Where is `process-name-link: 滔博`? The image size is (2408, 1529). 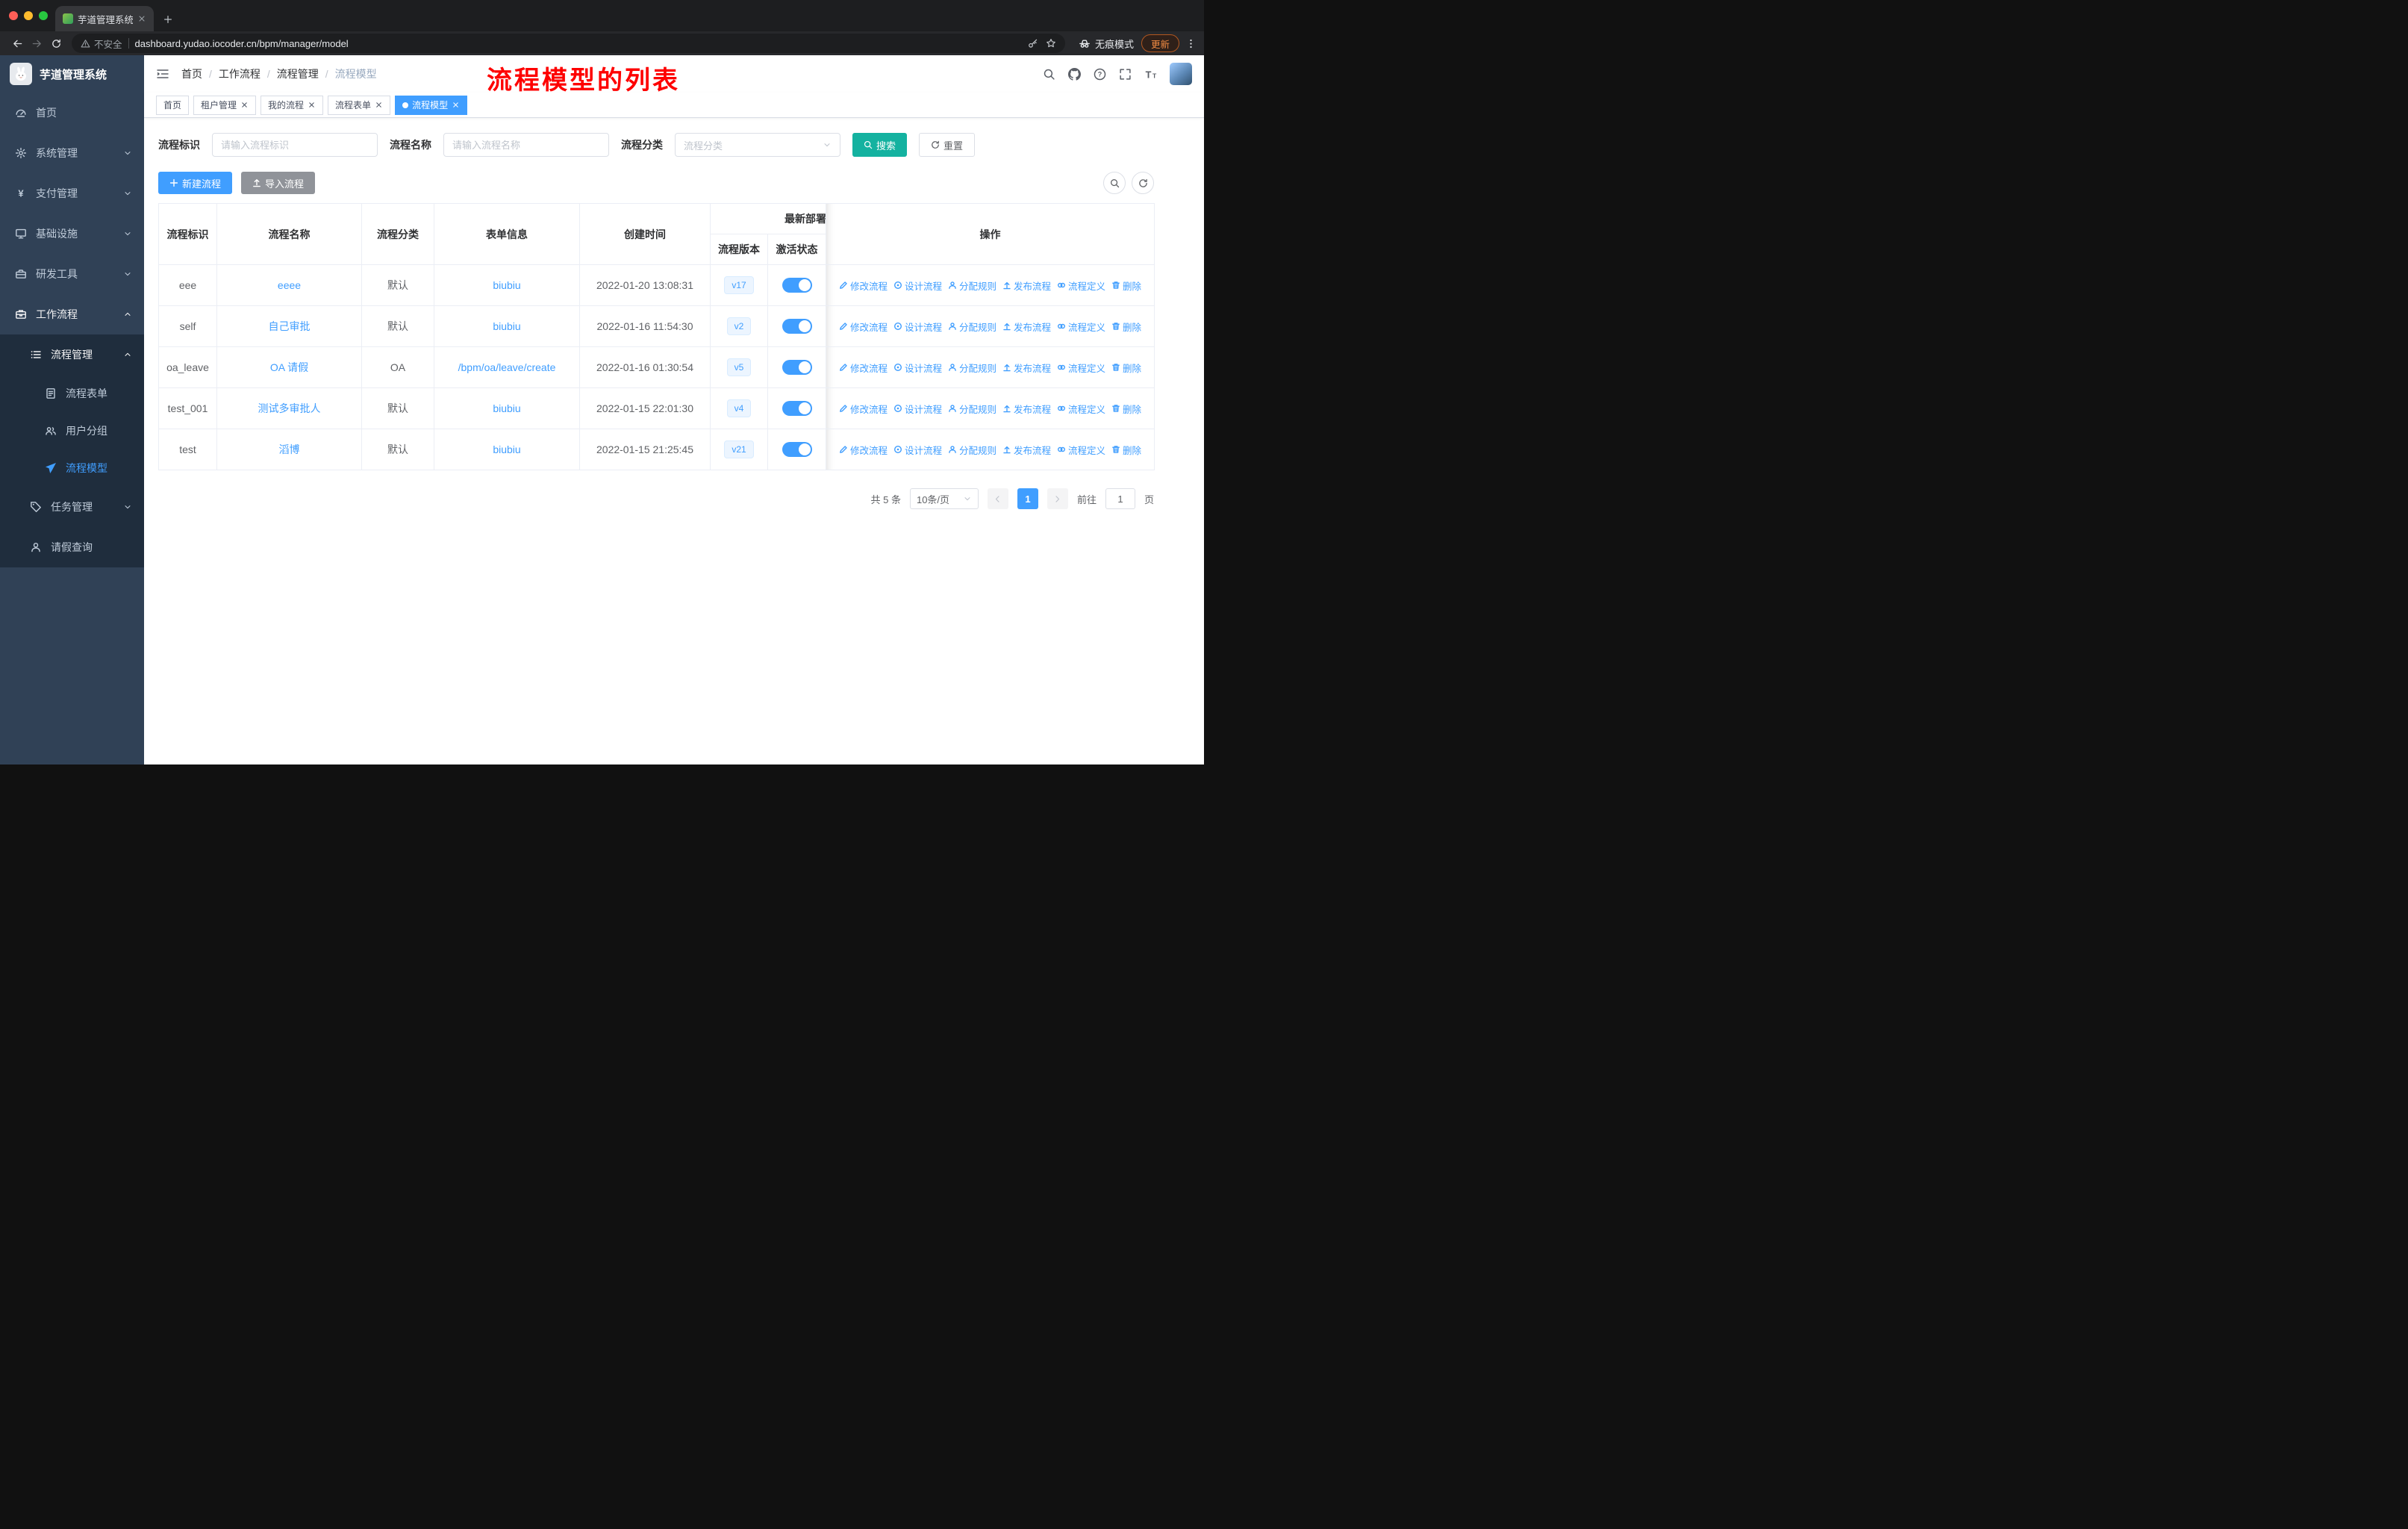
process-name-link: 滔博 is located at coordinates (289, 449).